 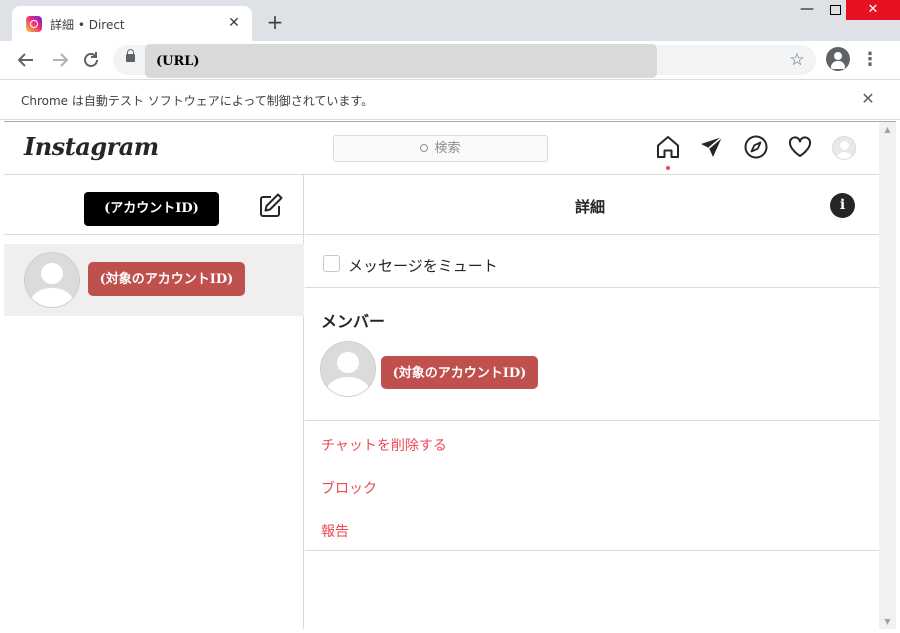 What do you see at coordinates (275, 23) in the screenshot?
I see `new-tab-button: +` at bounding box center [275, 23].